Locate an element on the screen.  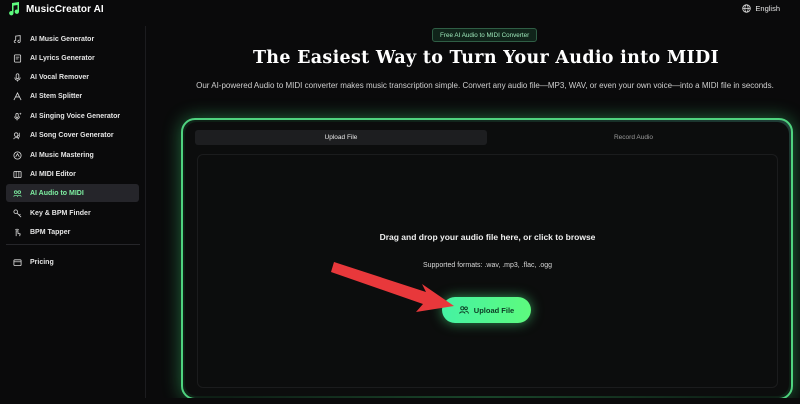
sidebar-item-label: AI Song Cover Generator is located at coordinates (72, 135).